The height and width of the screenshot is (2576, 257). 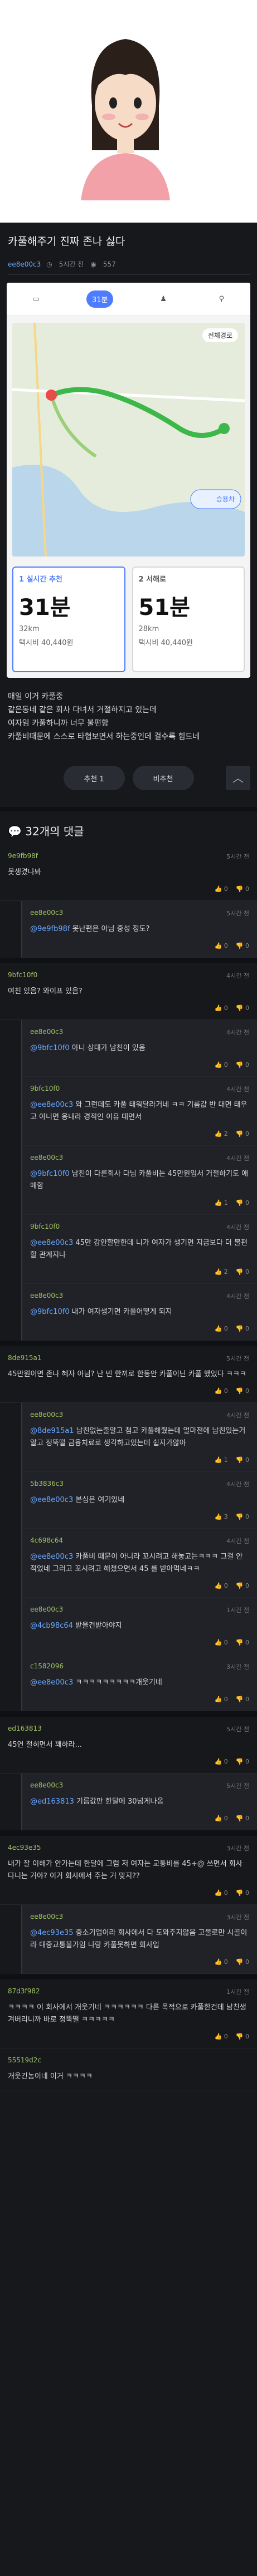 I want to click on chevron-up-icon: ︿, so click(x=238, y=778).